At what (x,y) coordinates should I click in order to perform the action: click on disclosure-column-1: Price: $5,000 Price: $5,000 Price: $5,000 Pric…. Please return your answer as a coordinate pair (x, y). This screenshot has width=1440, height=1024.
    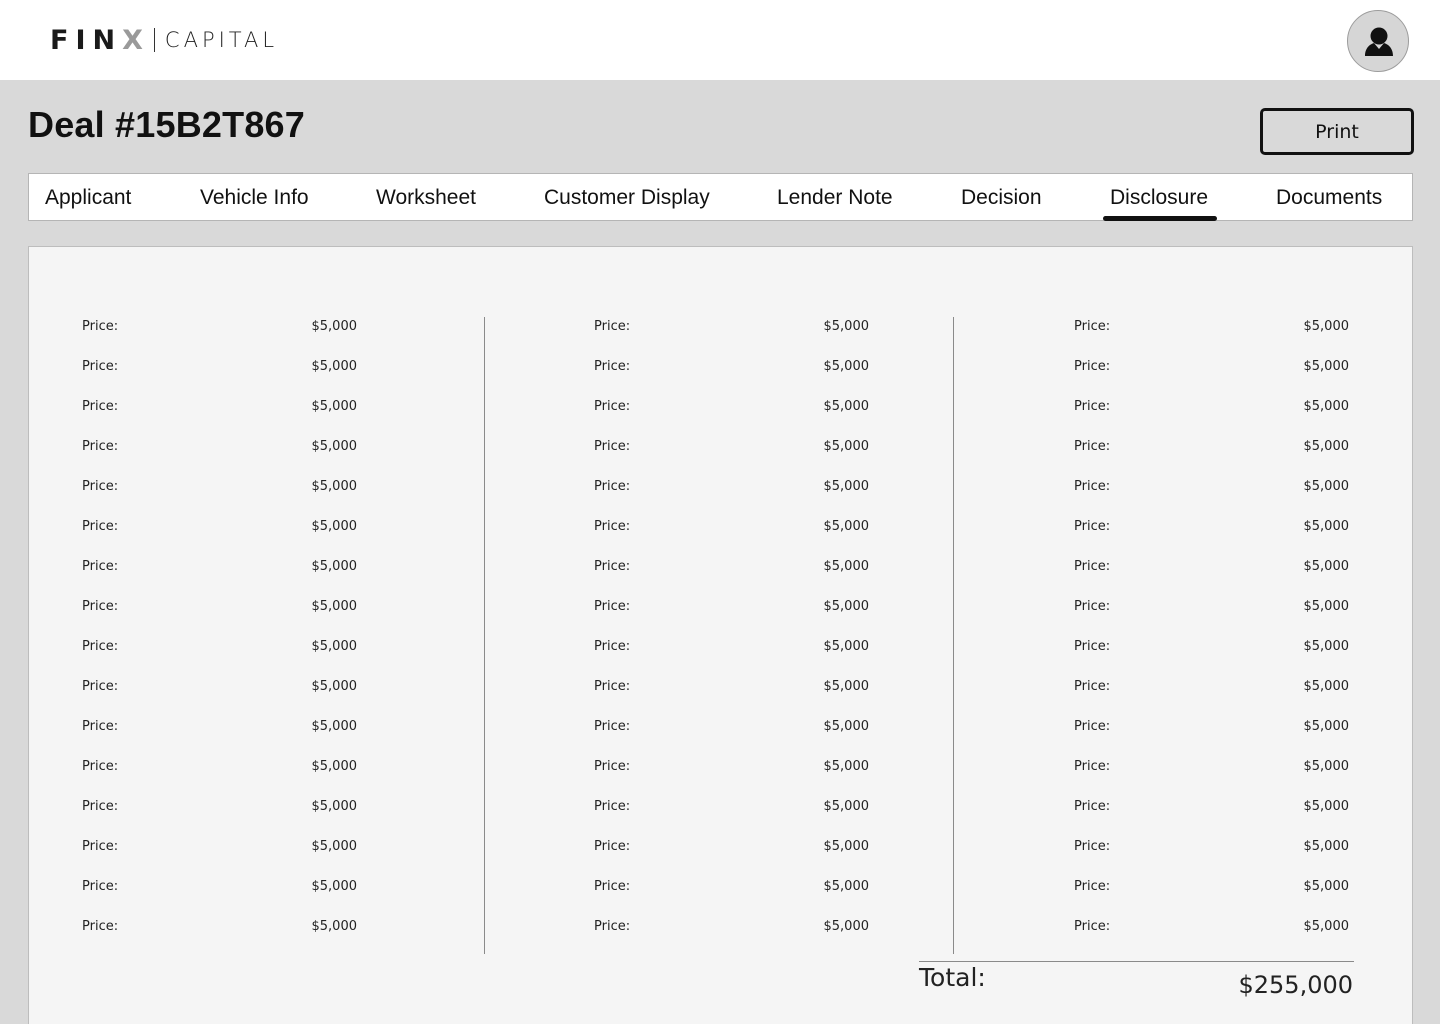
    Looking at the image, I should click on (219, 633).